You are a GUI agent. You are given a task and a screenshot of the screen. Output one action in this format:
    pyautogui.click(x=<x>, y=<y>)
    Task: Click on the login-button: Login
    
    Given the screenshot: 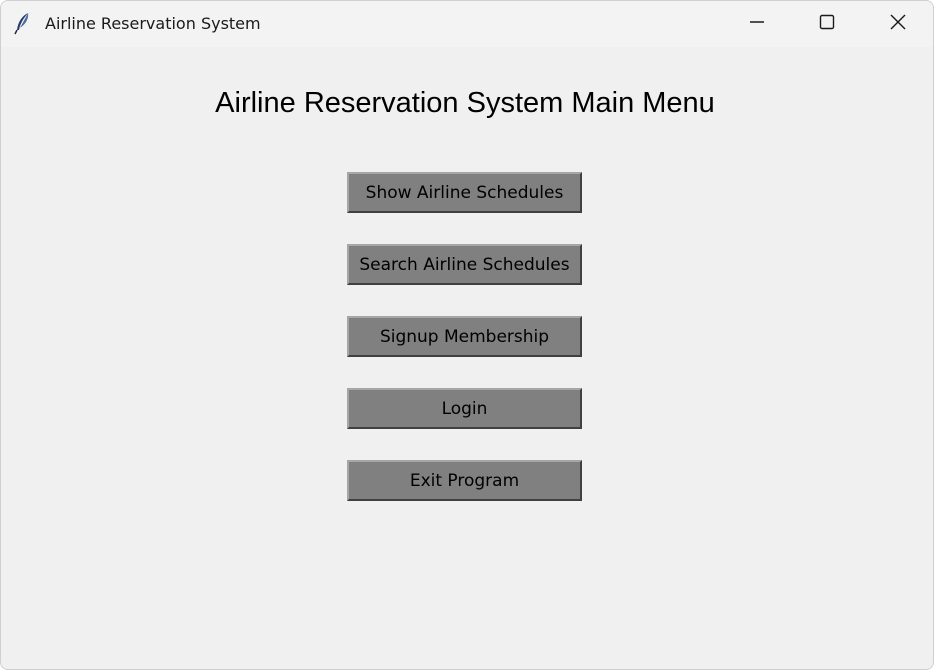 What is the action you would take?
    pyautogui.click(x=464, y=408)
    